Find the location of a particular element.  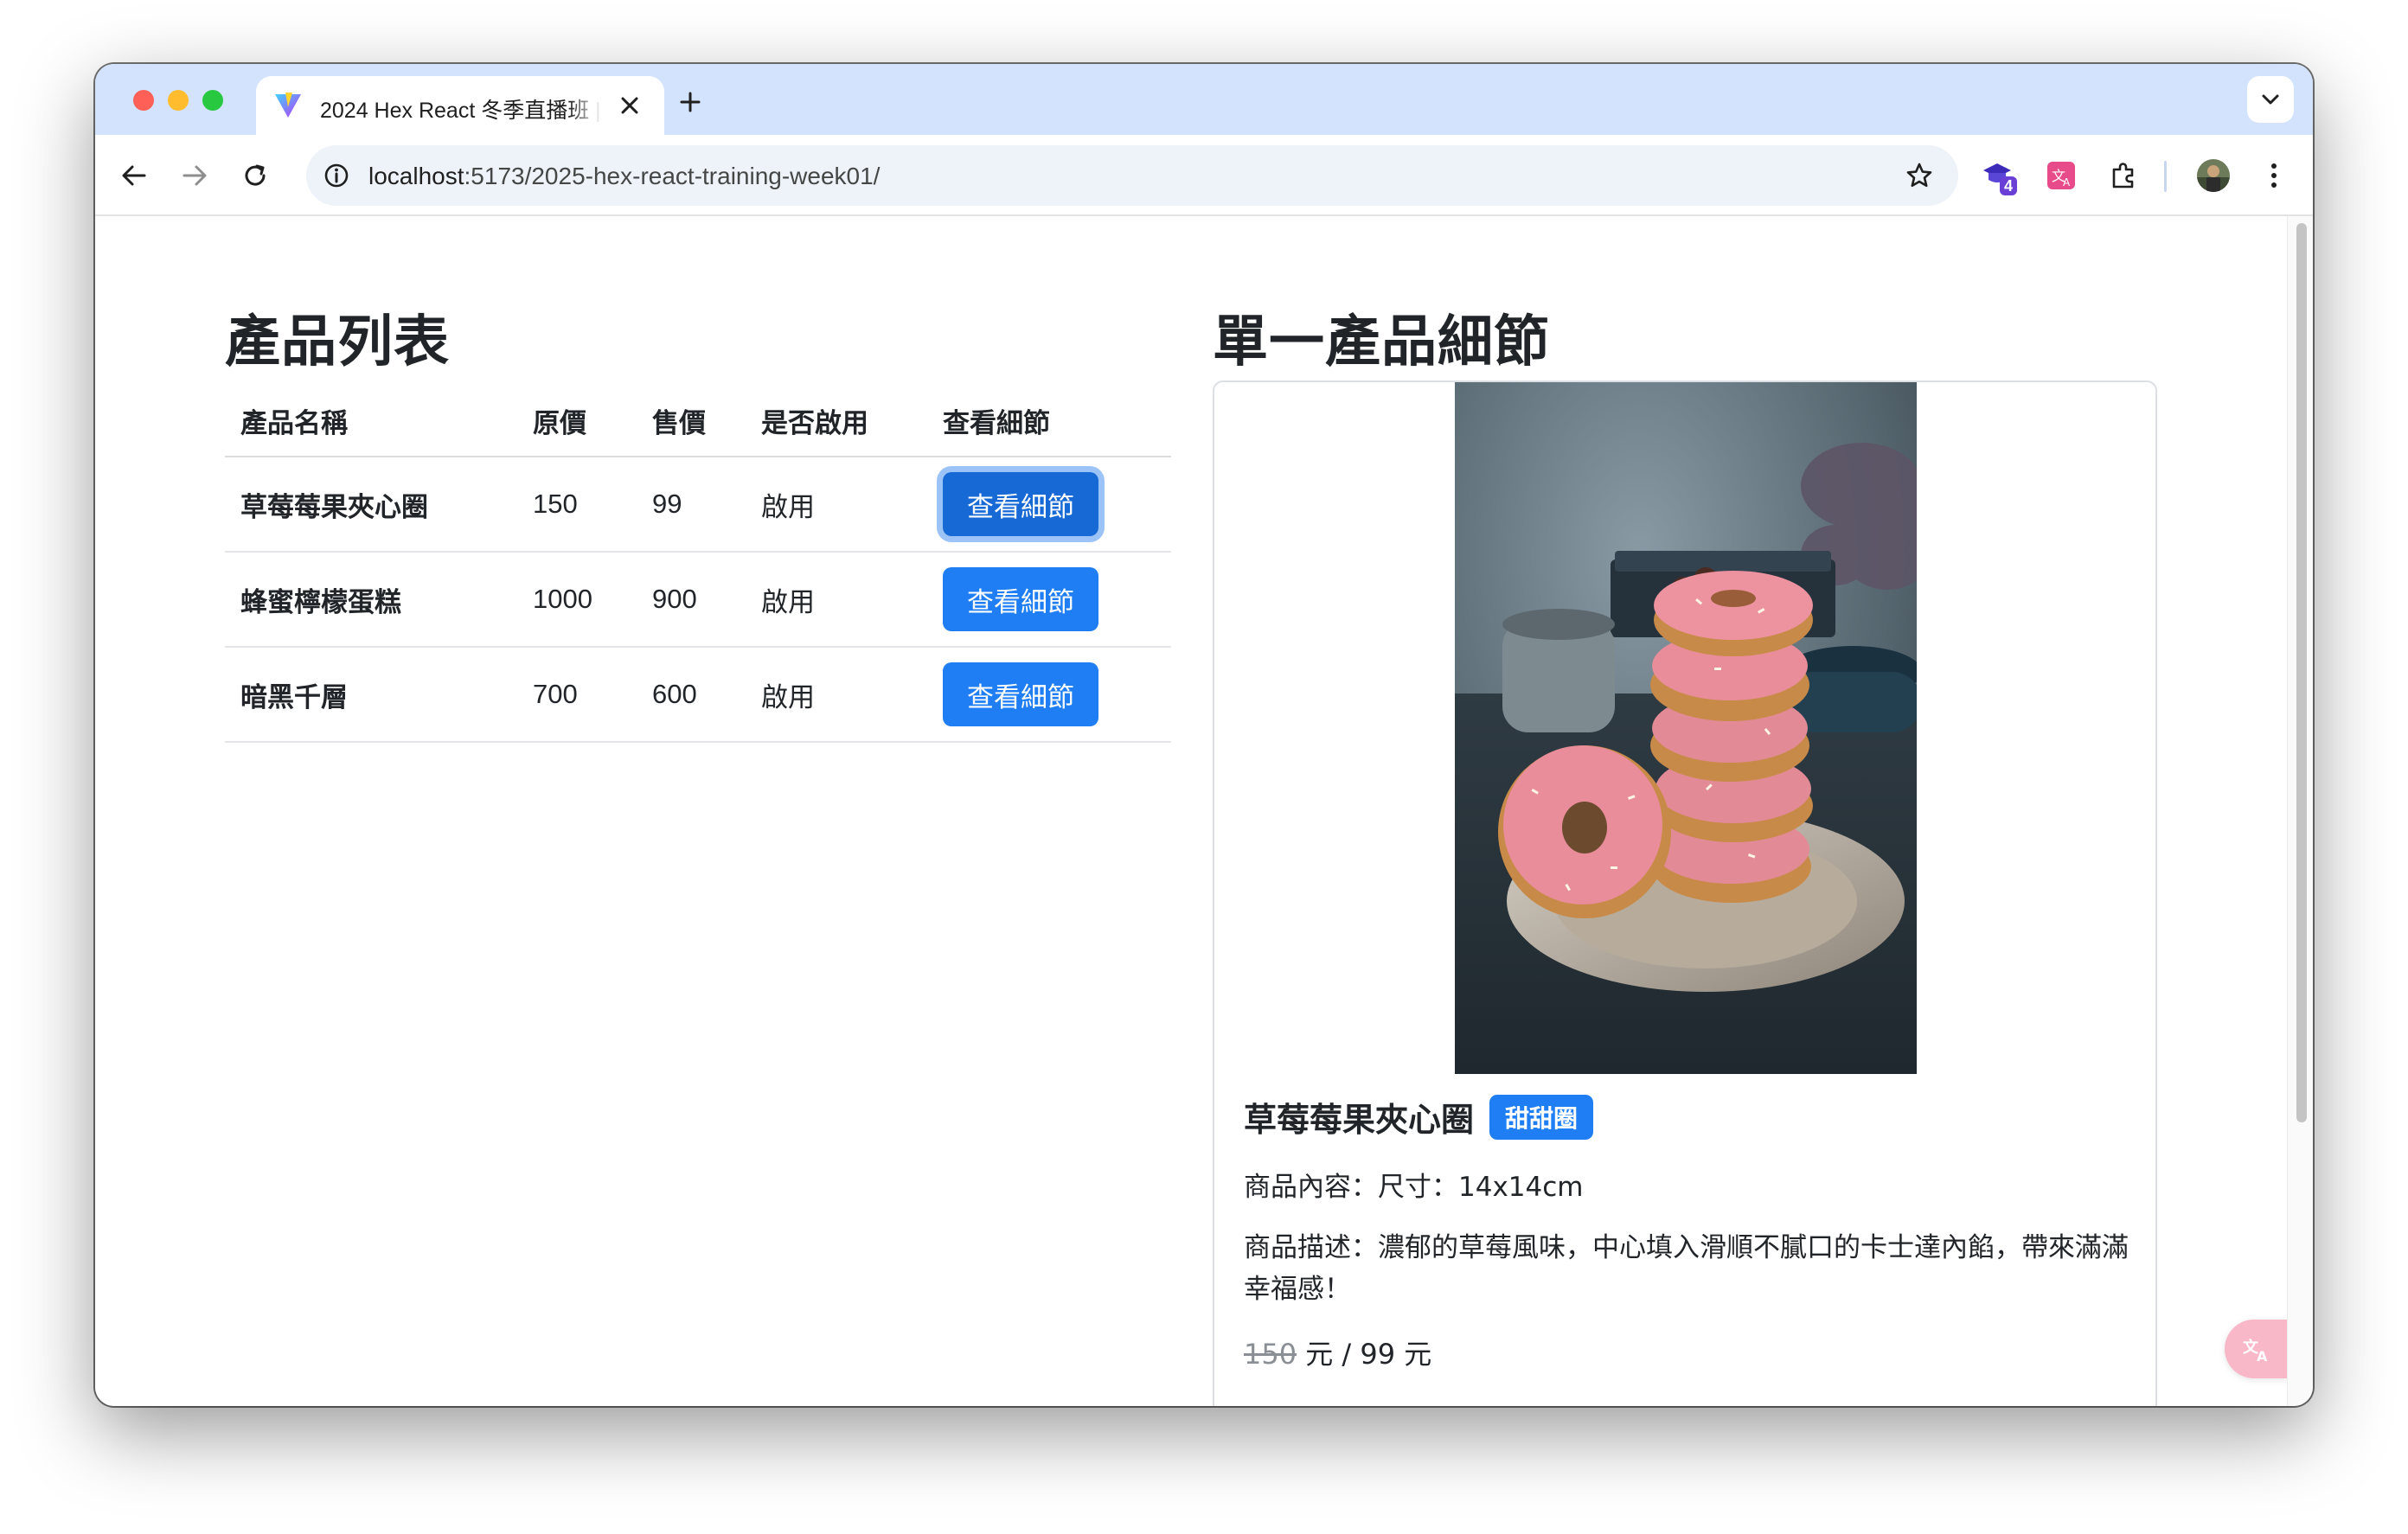

minimize-window-button is located at coordinates (178, 100).